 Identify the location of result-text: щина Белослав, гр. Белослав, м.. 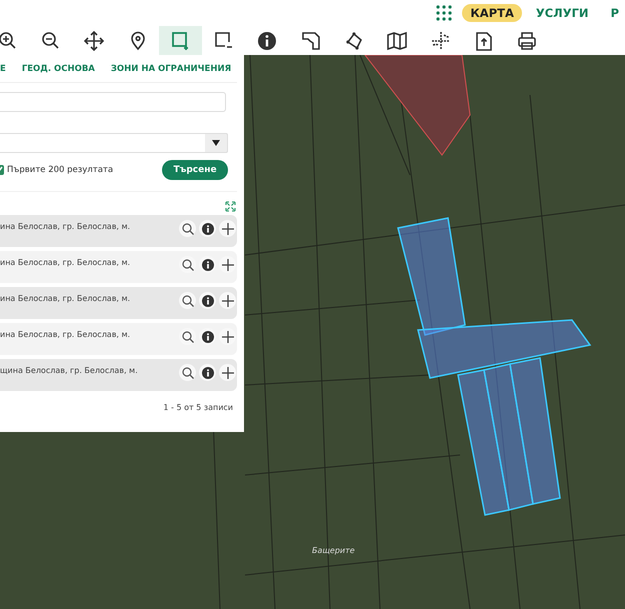
(69, 370).